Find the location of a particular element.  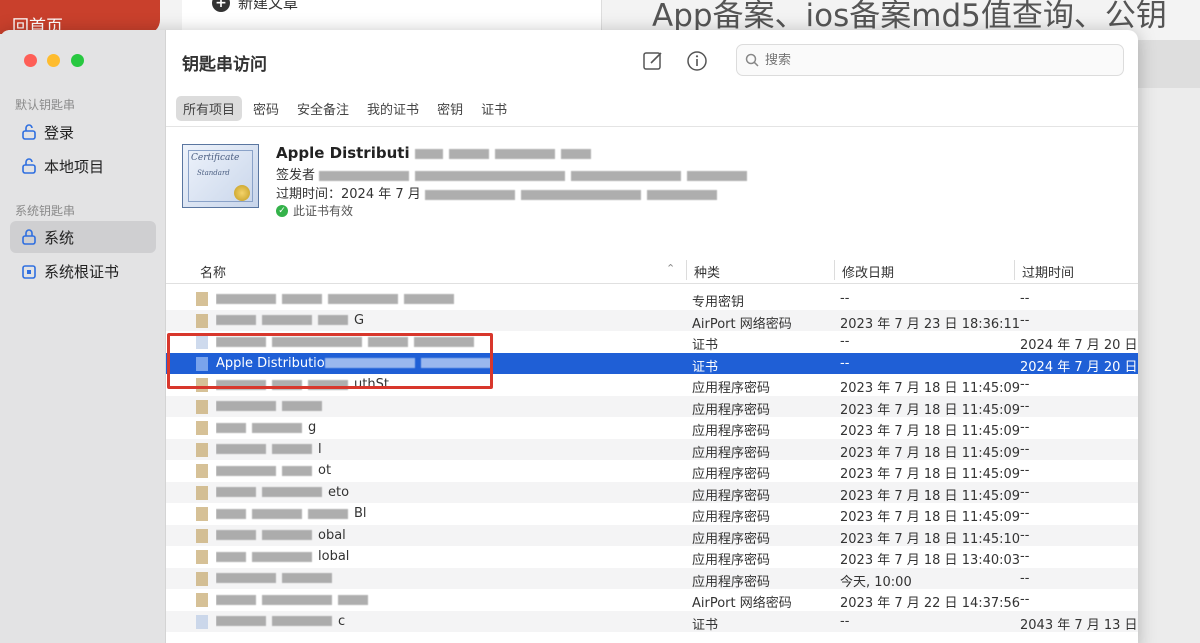

table-row: eto 应用程序密码 2023 年 7 月 18 日 11:45:09 -- is located at coordinates (652, 492).